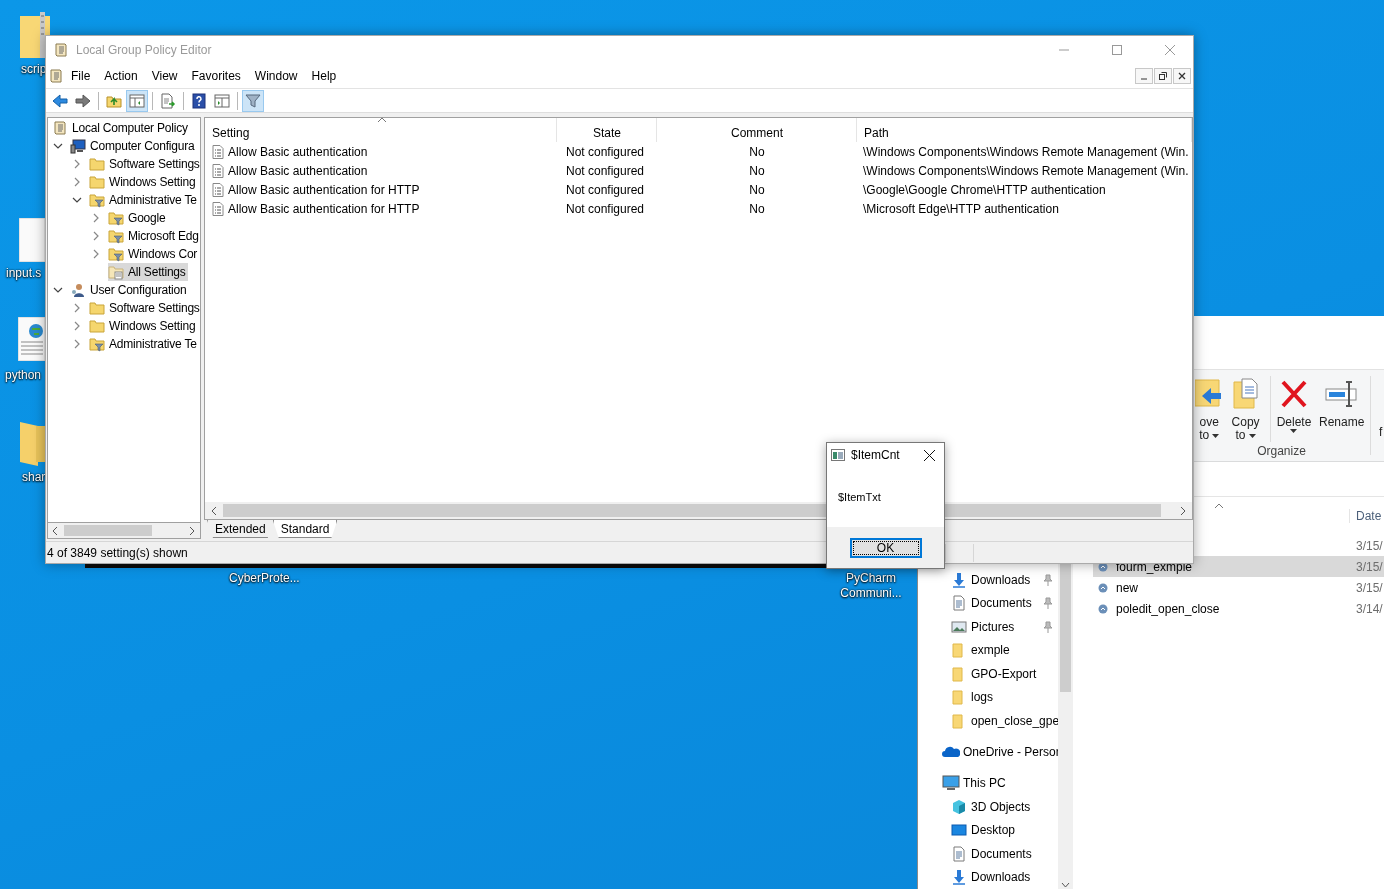 This screenshot has width=1384, height=889. I want to click on export-list-icon, so click(168, 100).